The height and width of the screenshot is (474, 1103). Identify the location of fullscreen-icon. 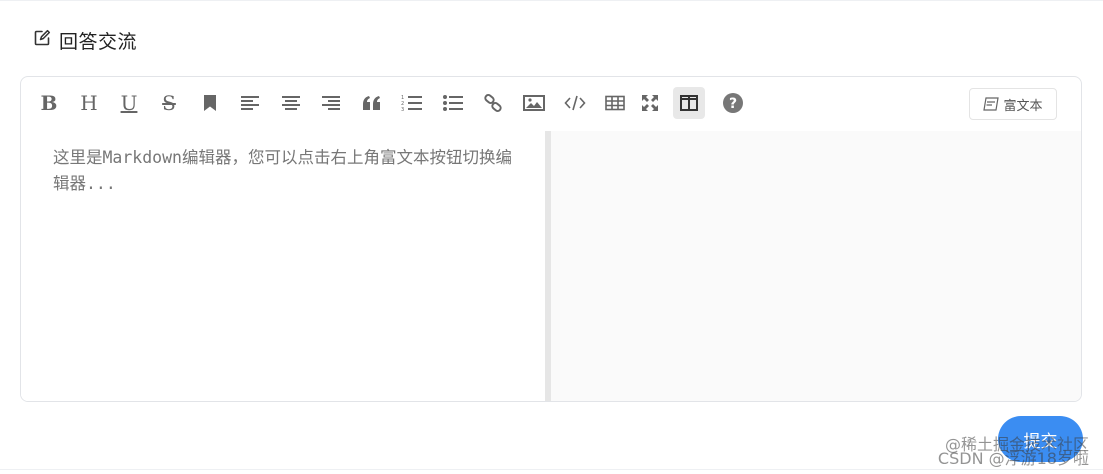
(650, 103).